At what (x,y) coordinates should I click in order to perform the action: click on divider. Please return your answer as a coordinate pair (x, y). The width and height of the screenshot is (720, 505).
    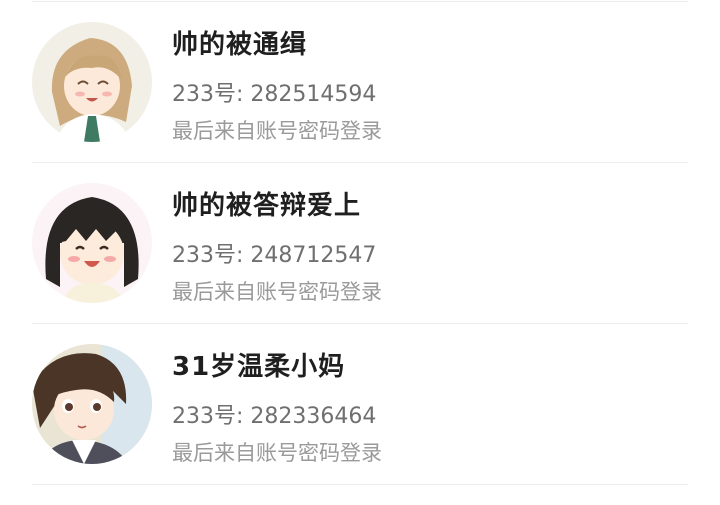
    Looking at the image, I should click on (360, 484).